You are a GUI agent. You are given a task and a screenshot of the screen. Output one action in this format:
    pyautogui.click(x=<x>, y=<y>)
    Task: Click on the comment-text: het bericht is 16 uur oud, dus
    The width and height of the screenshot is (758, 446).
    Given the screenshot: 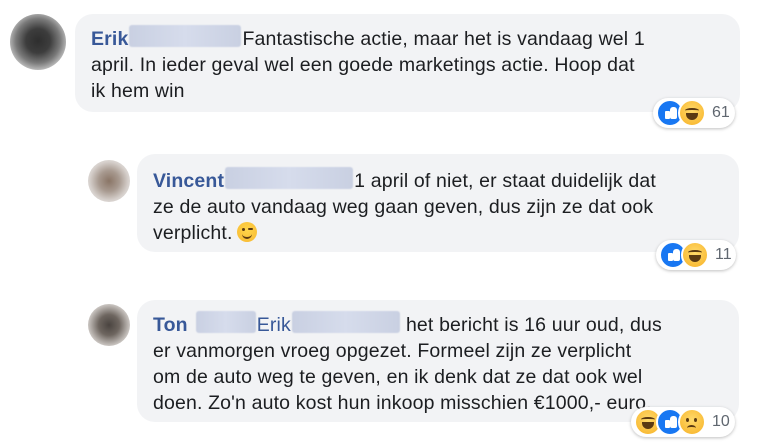 What is the action you would take?
    pyautogui.click(x=533, y=325)
    